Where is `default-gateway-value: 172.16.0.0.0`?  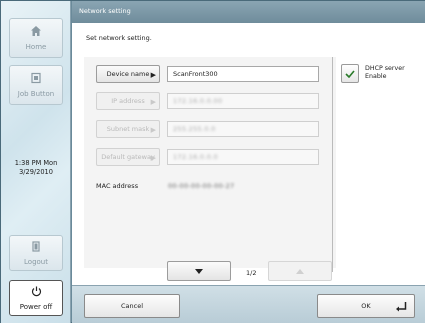
default-gateway-value: 172.16.0.0.0 is located at coordinates (195, 157).